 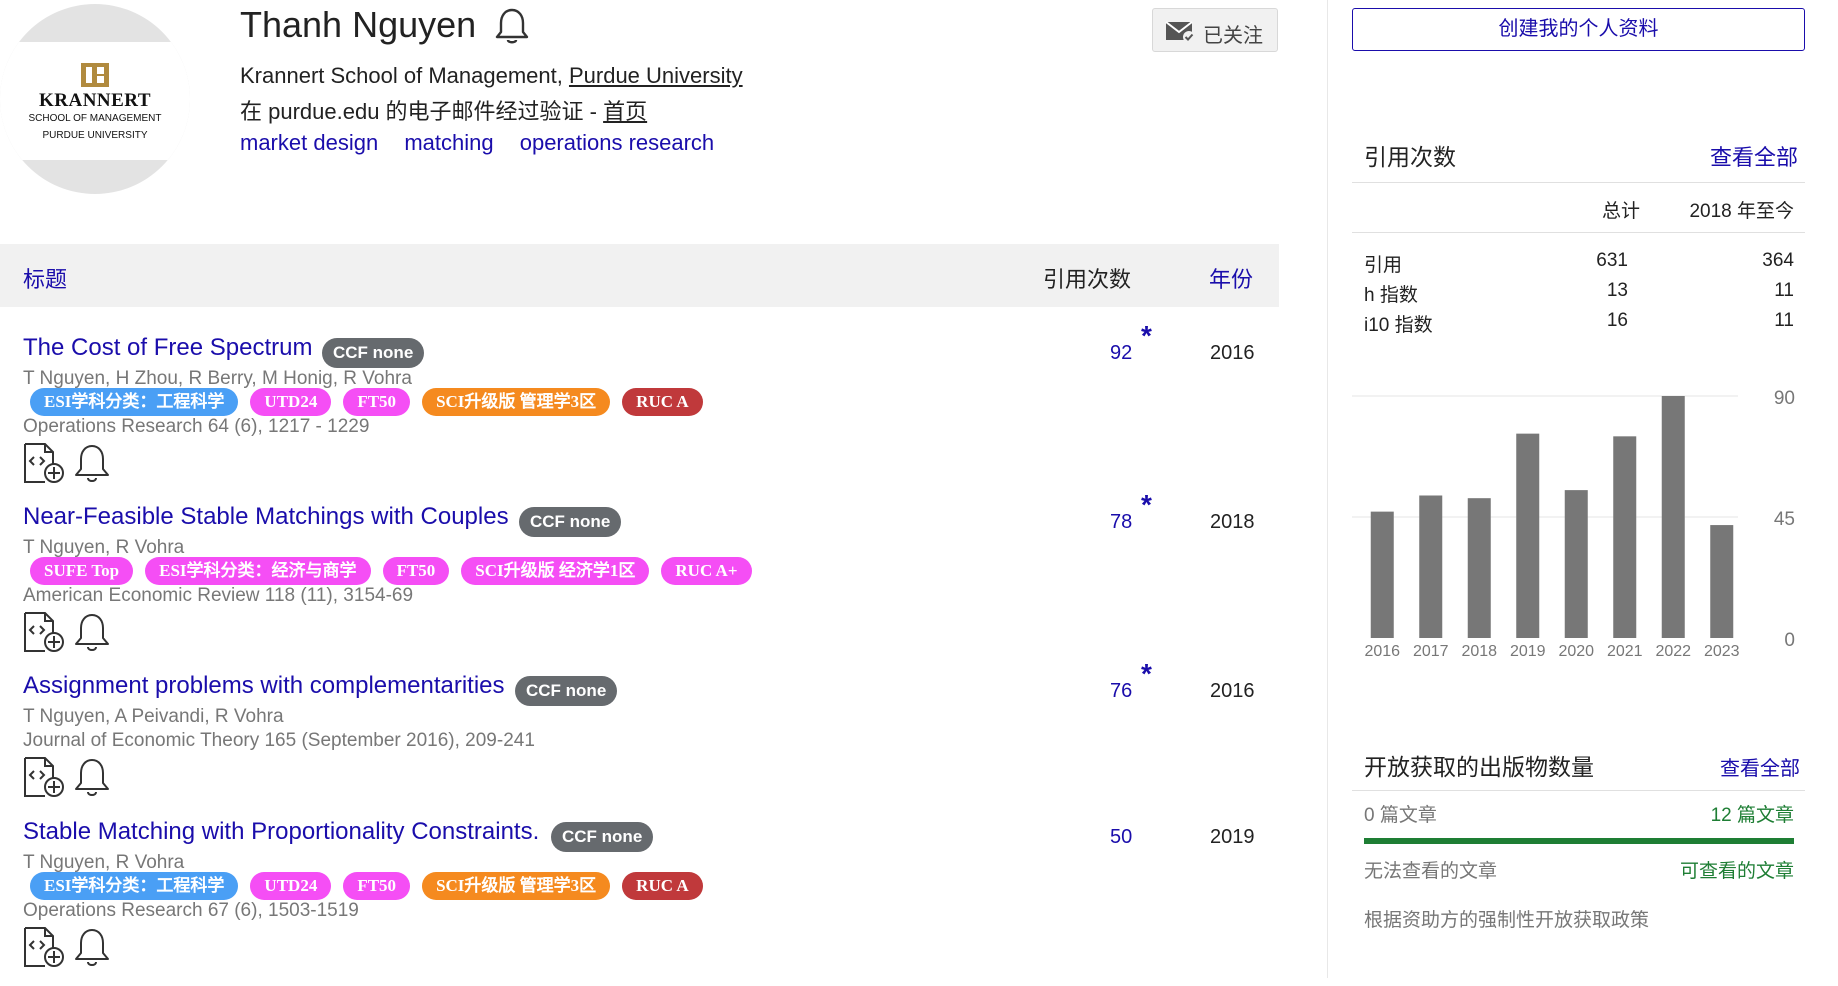 I want to click on divider, so click(x=1578, y=182).